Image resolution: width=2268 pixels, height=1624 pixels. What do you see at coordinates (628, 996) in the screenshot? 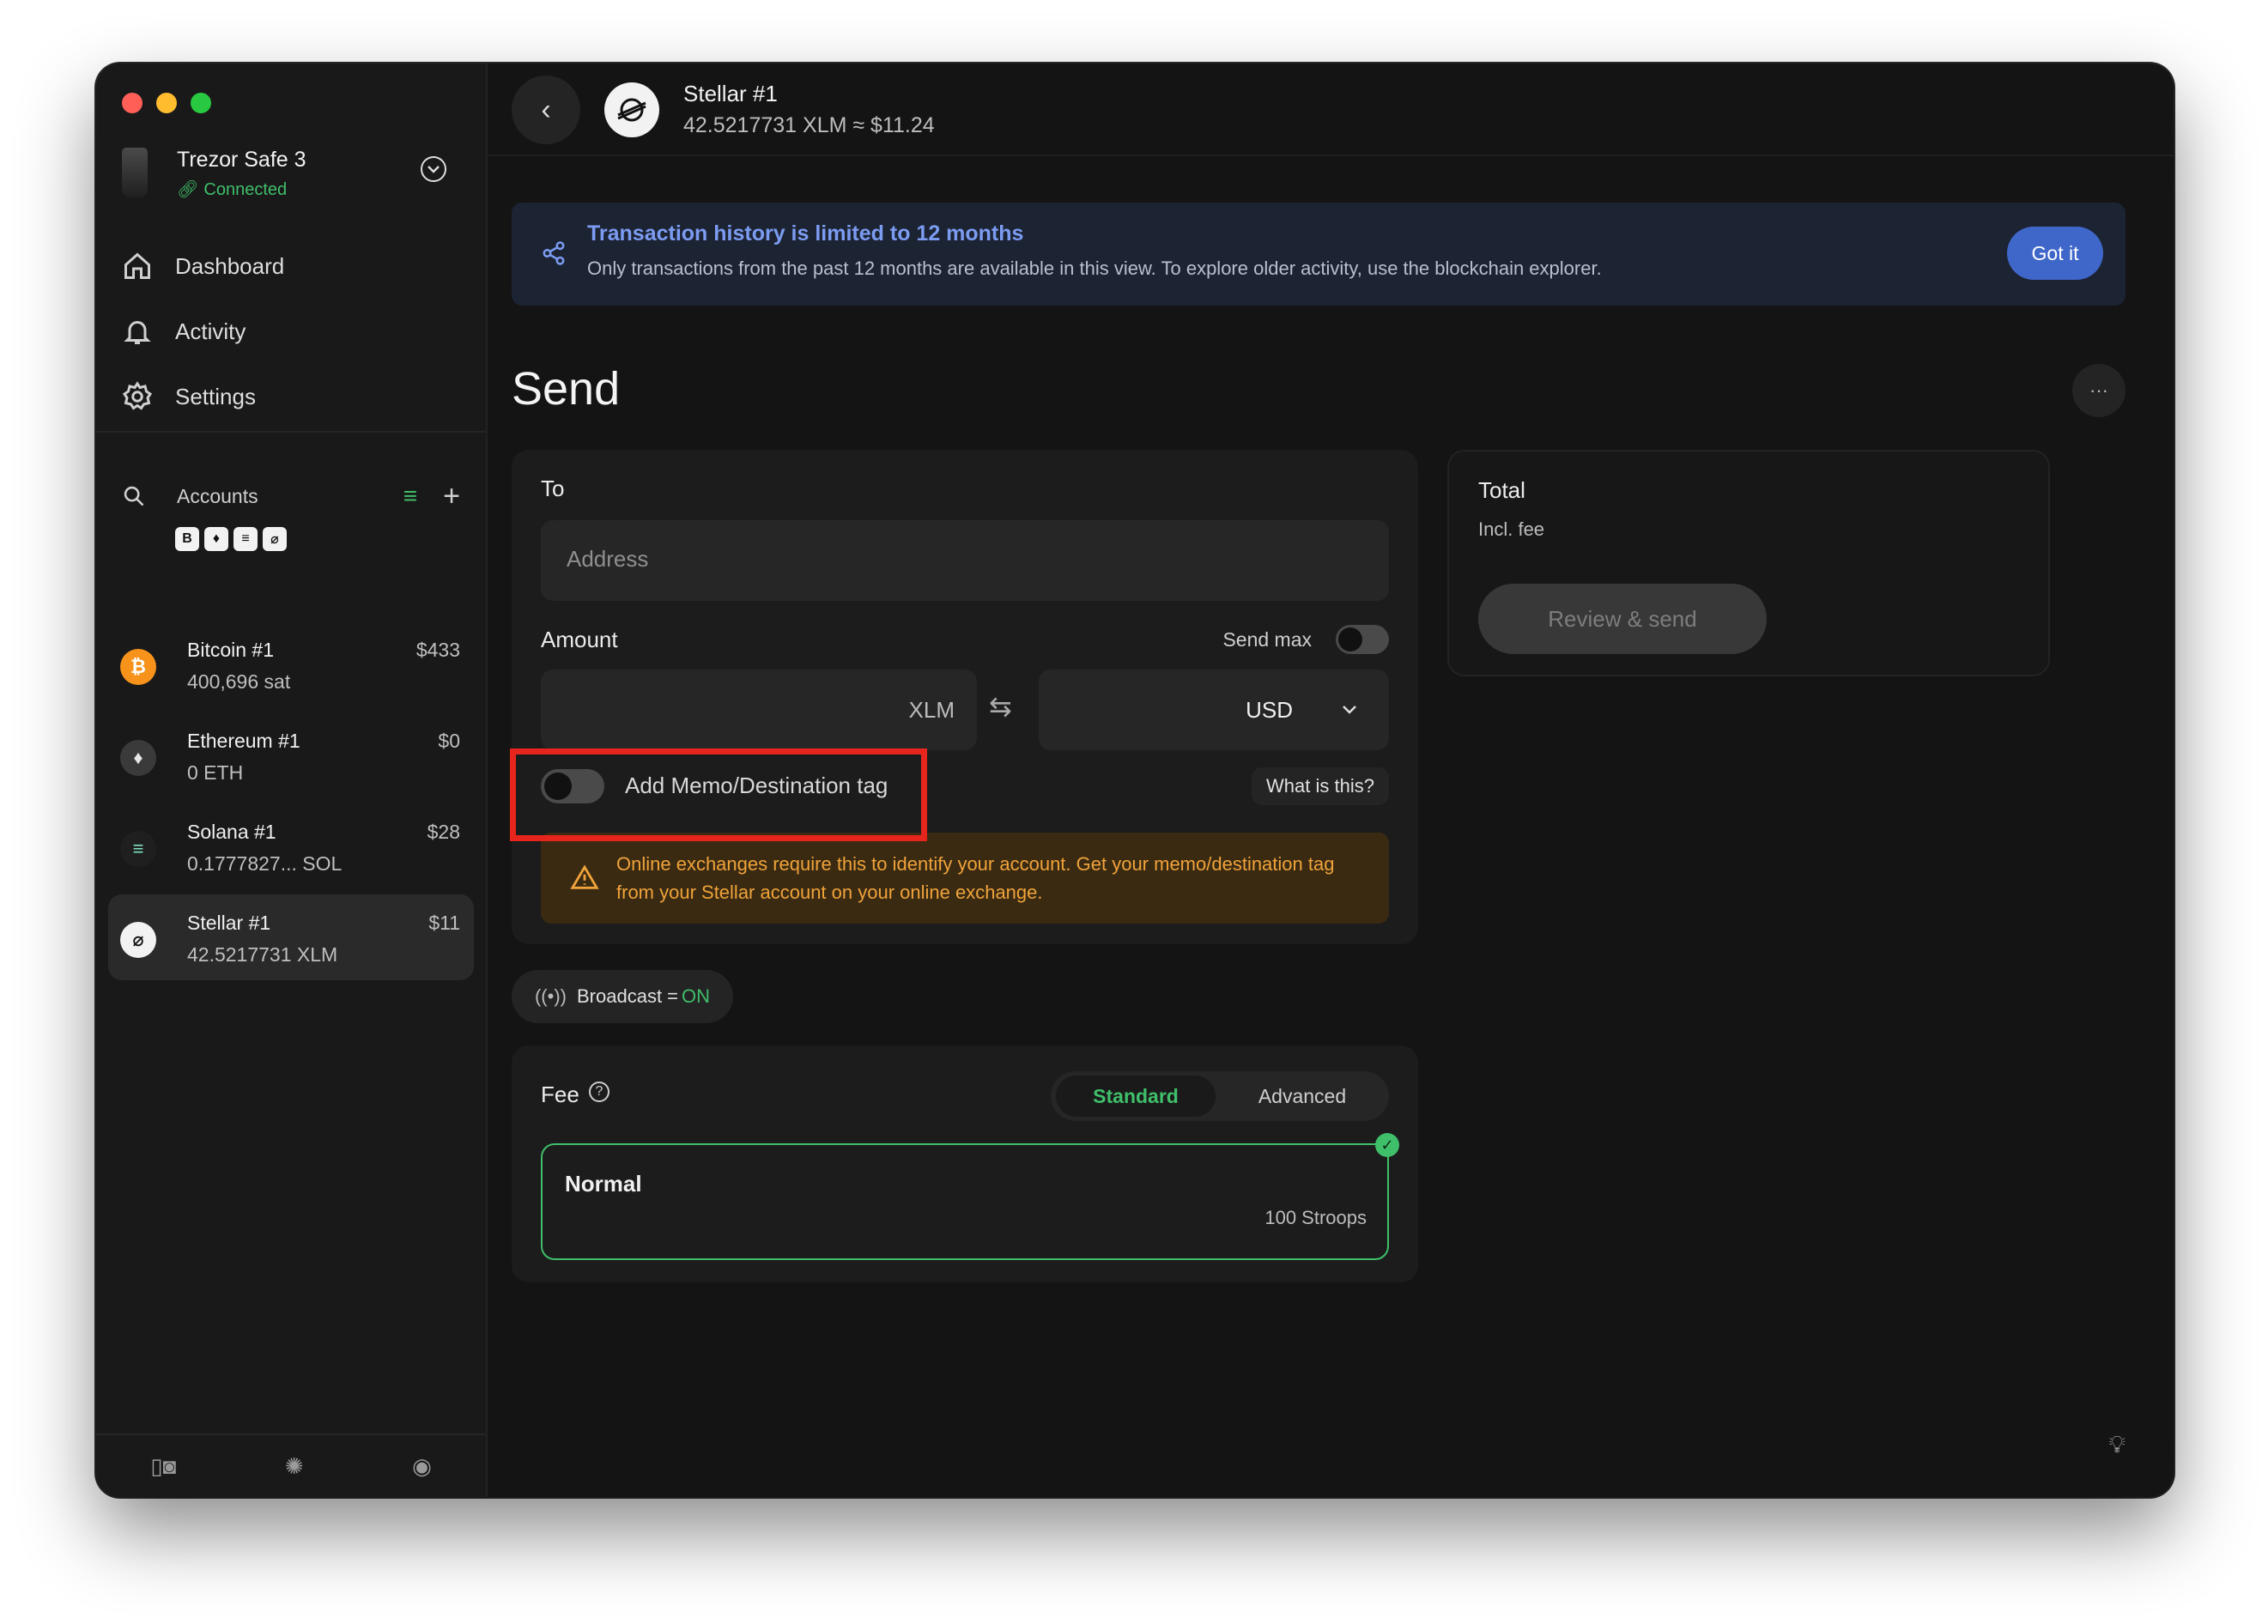
I see `broadcast-label: Broadcast =` at bounding box center [628, 996].